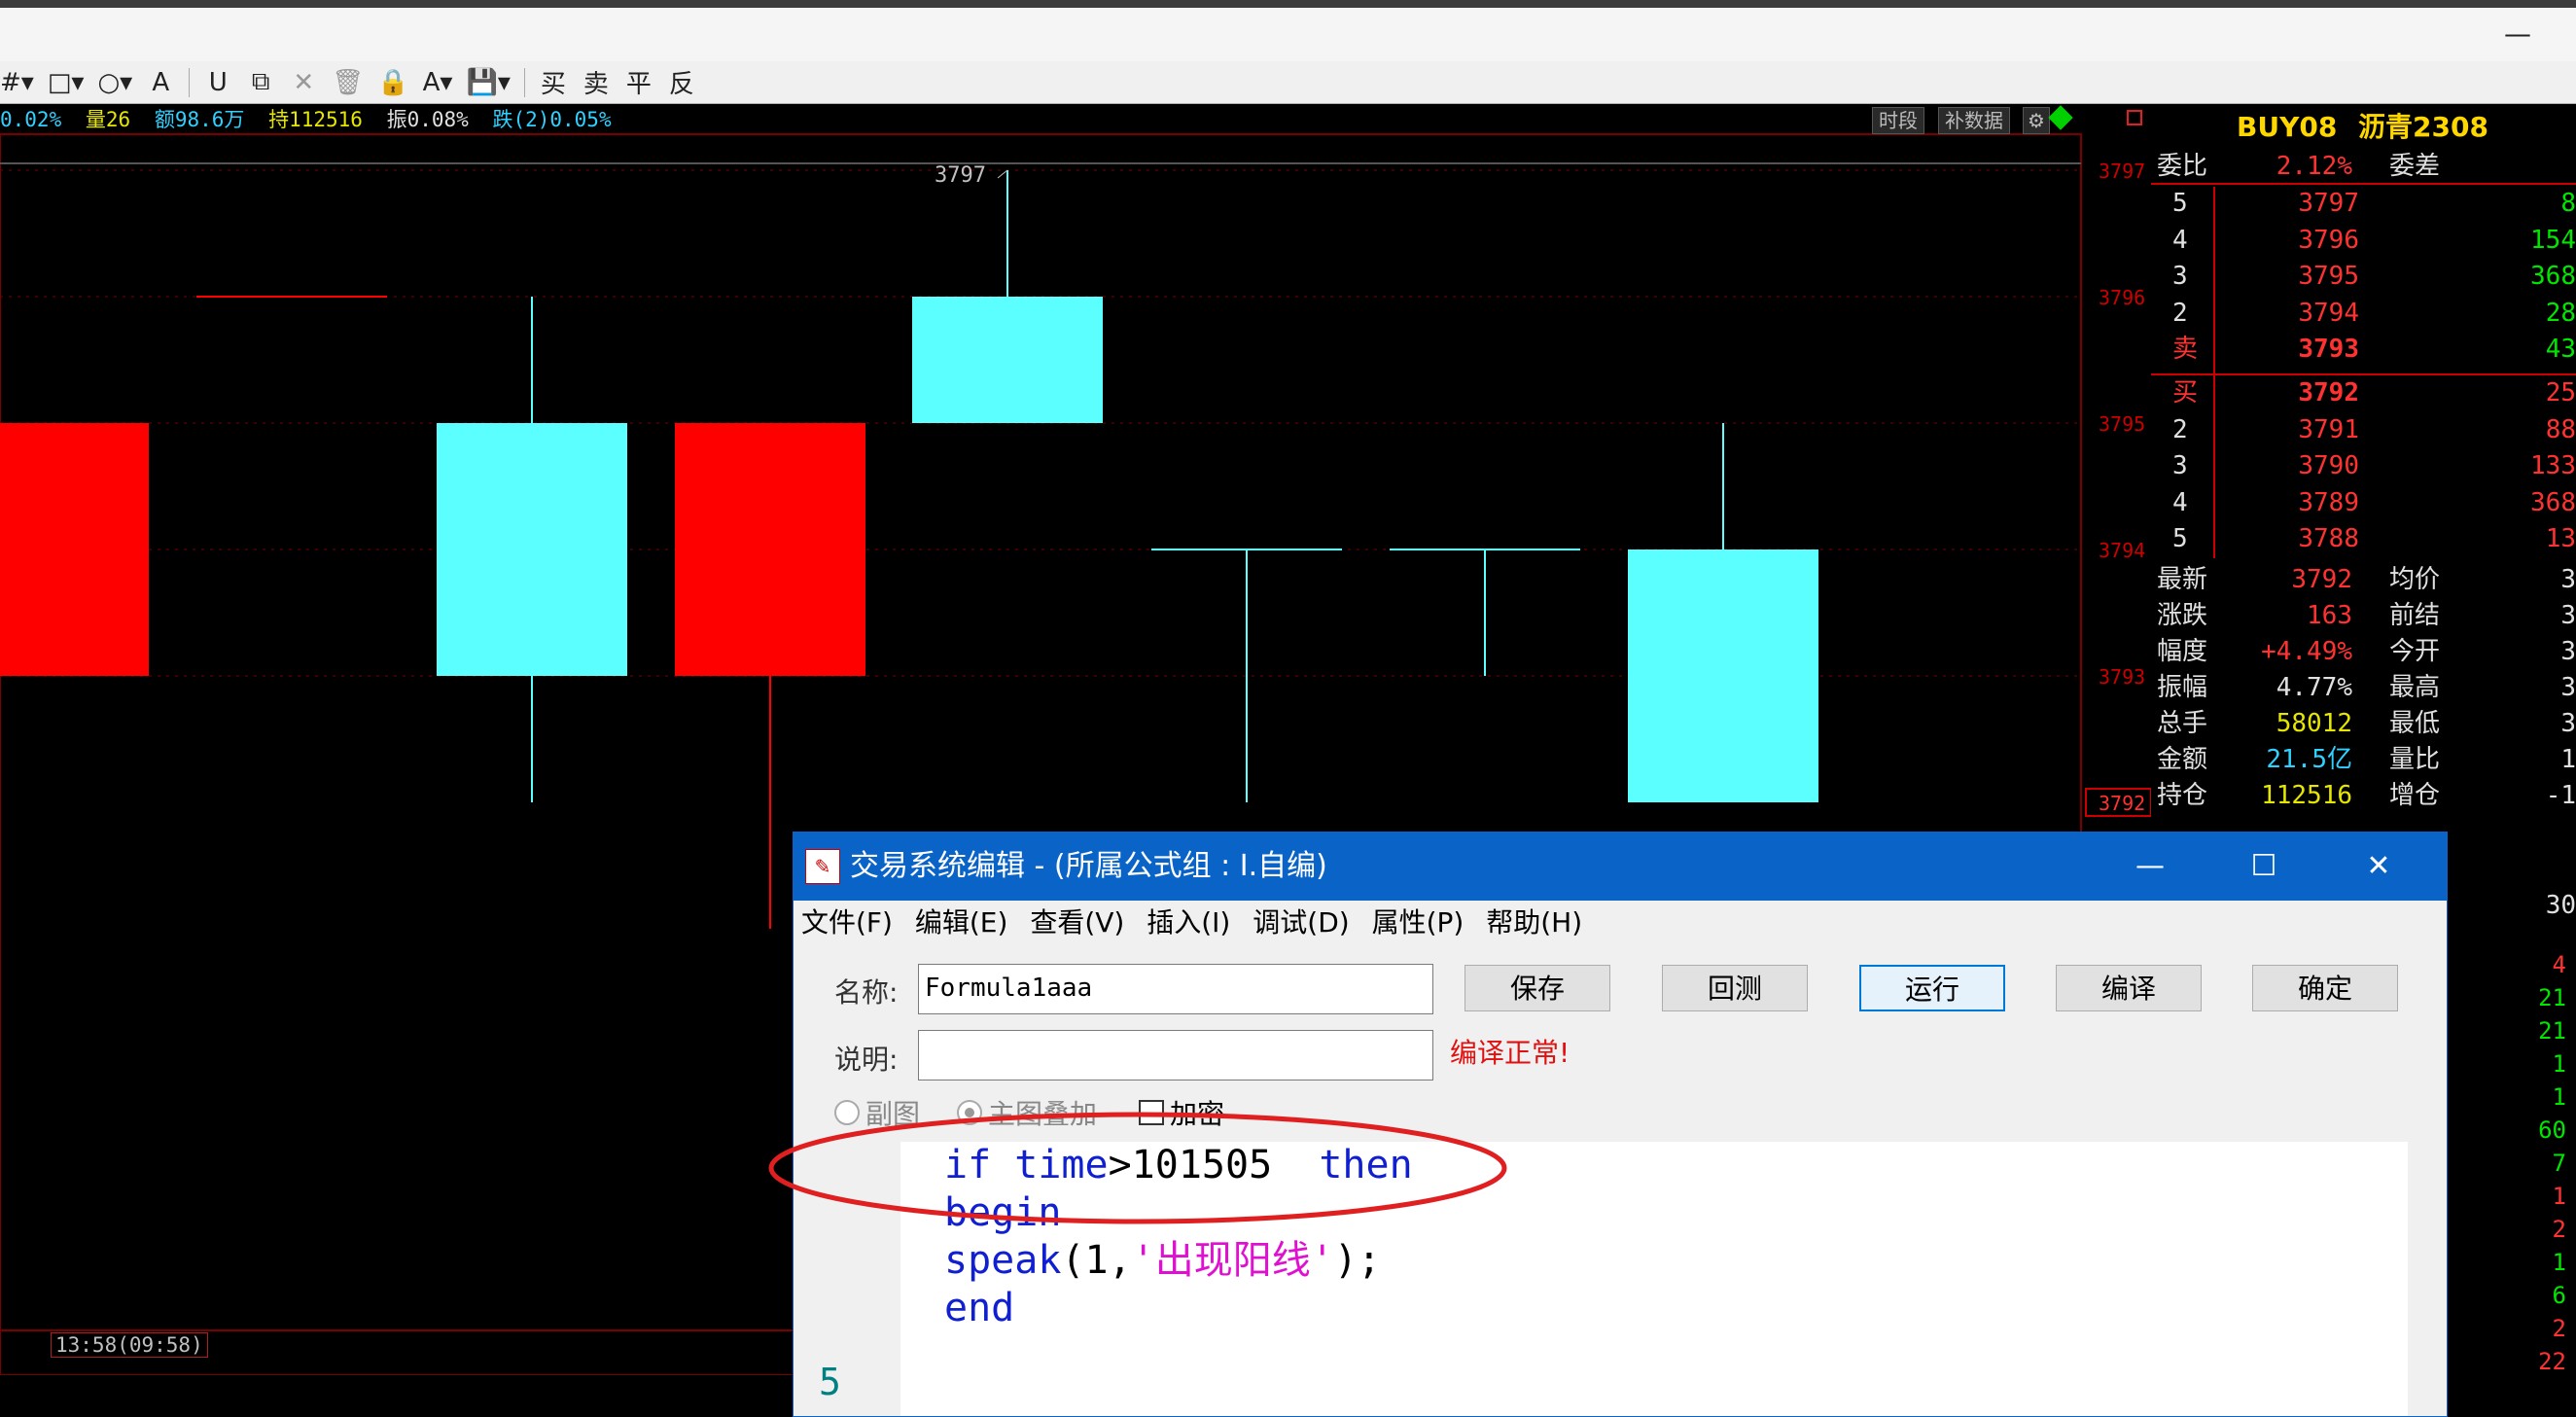 The width and height of the screenshot is (2576, 1417). What do you see at coordinates (1096, 1260) in the screenshot?
I see `code-token: (1,` at bounding box center [1096, 1260].